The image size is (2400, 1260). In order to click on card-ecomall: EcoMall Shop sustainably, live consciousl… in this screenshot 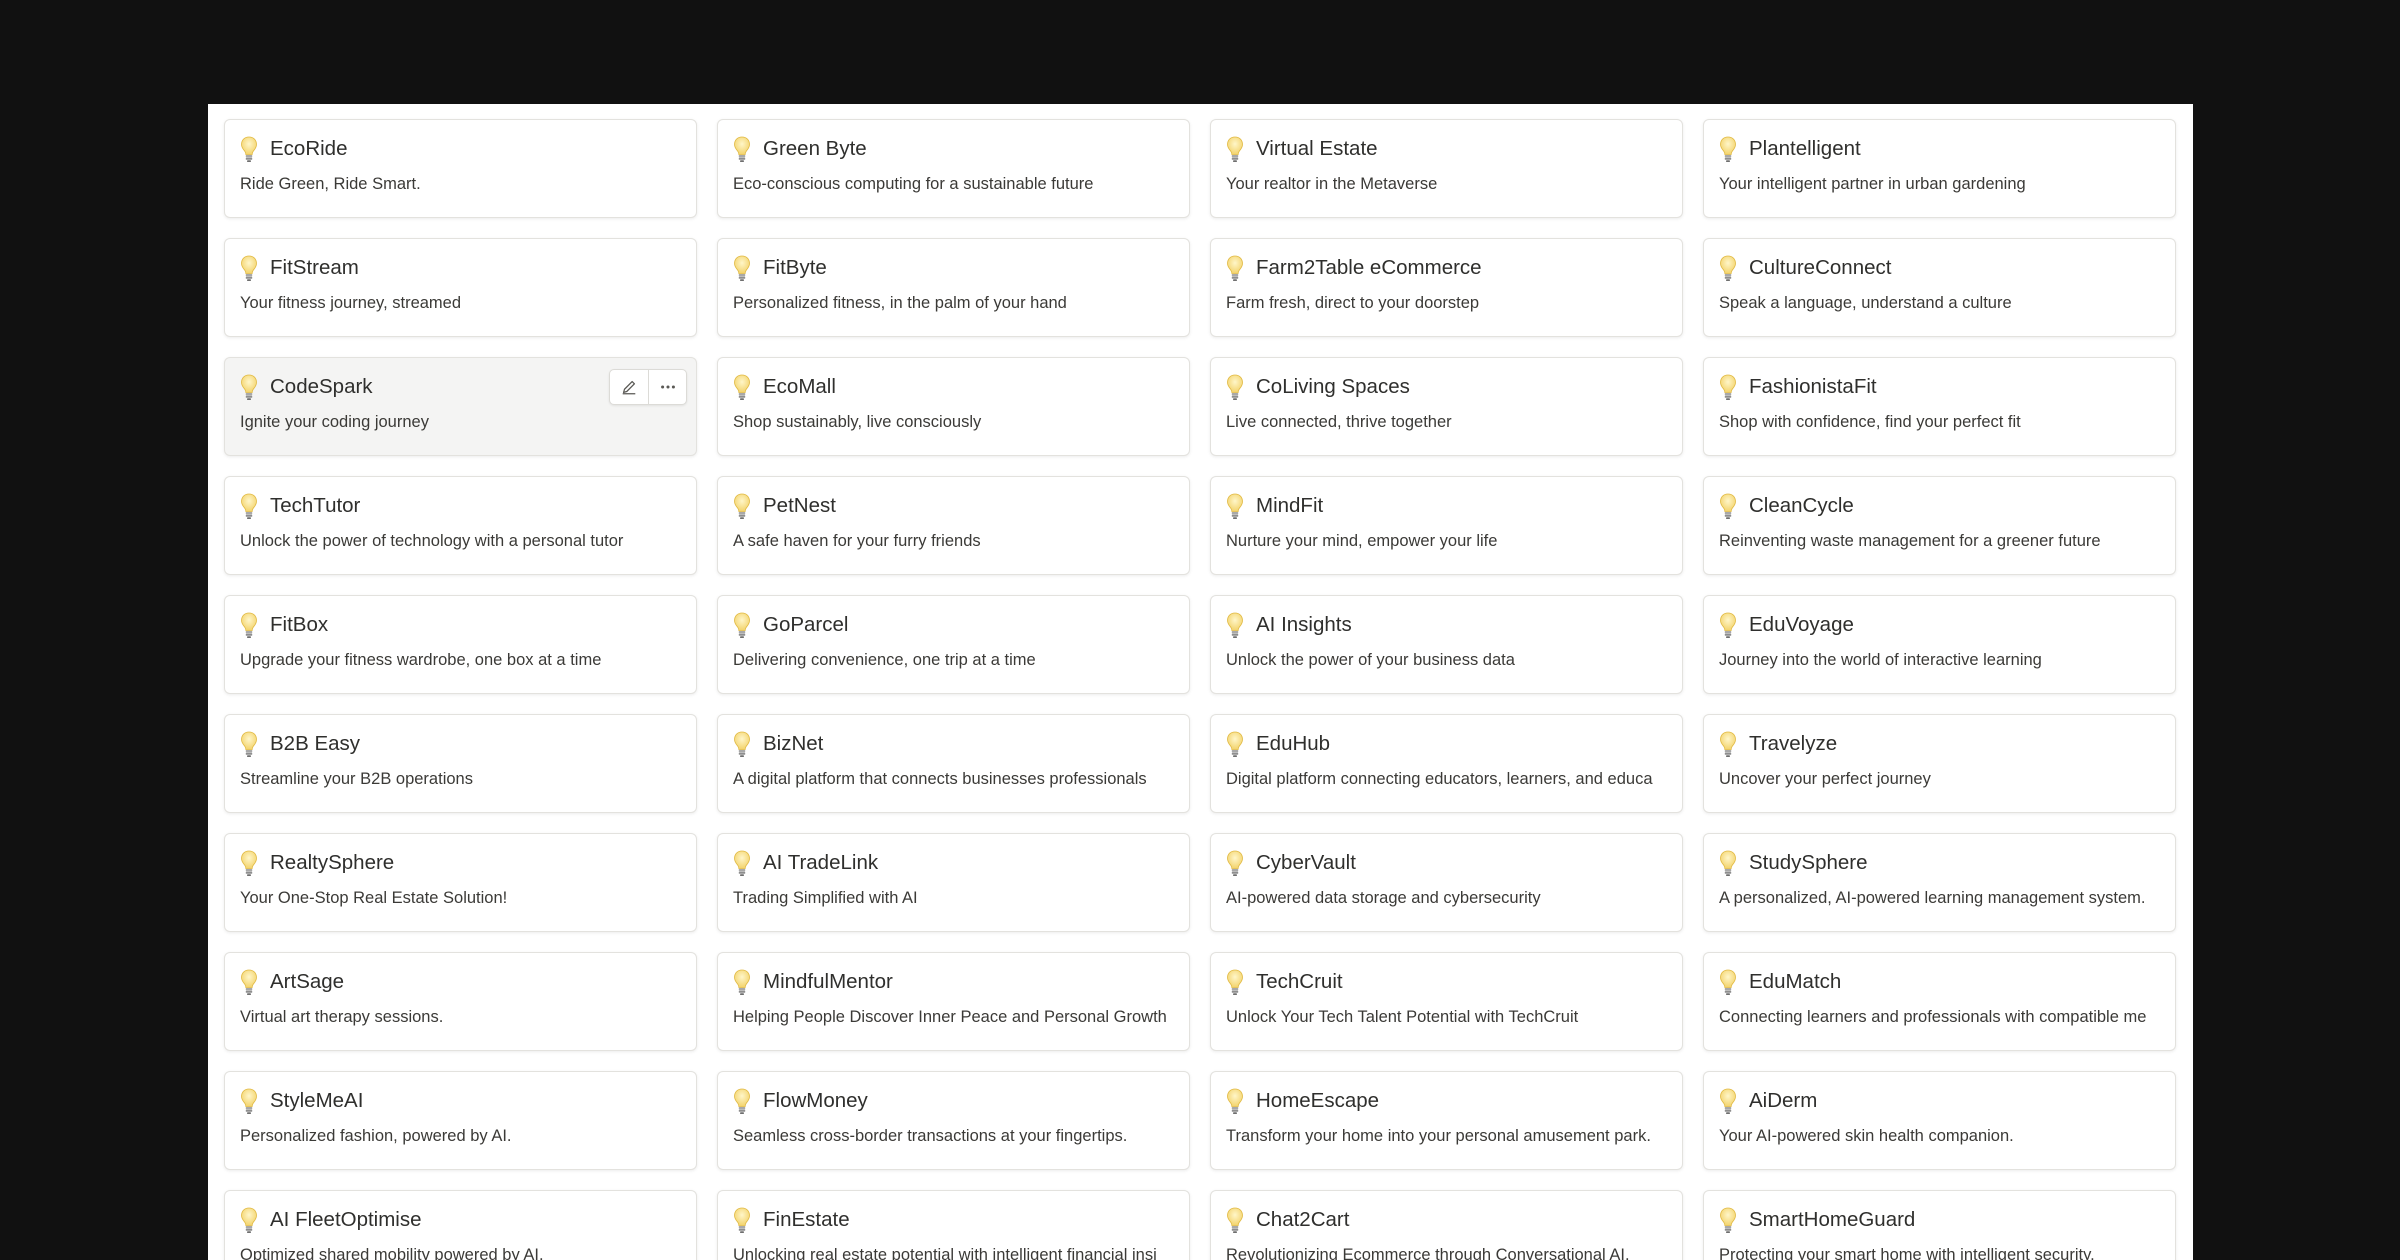, I will do `click(953, 406)`.